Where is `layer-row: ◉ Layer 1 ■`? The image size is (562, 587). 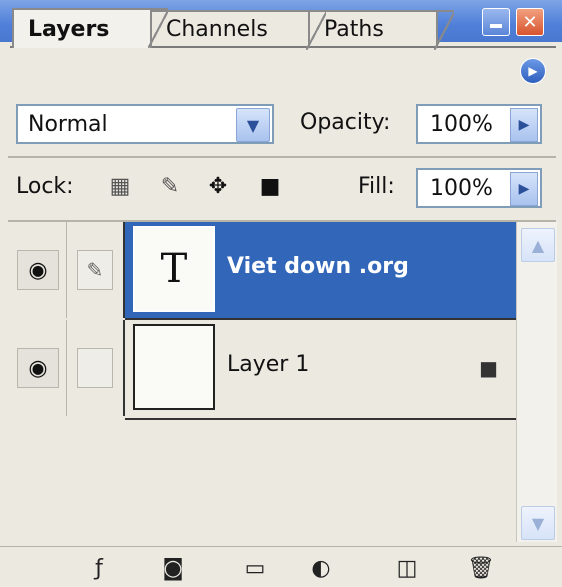
layer-row: ◉ Layer 1 ■ is located at coordinates (261, 368).